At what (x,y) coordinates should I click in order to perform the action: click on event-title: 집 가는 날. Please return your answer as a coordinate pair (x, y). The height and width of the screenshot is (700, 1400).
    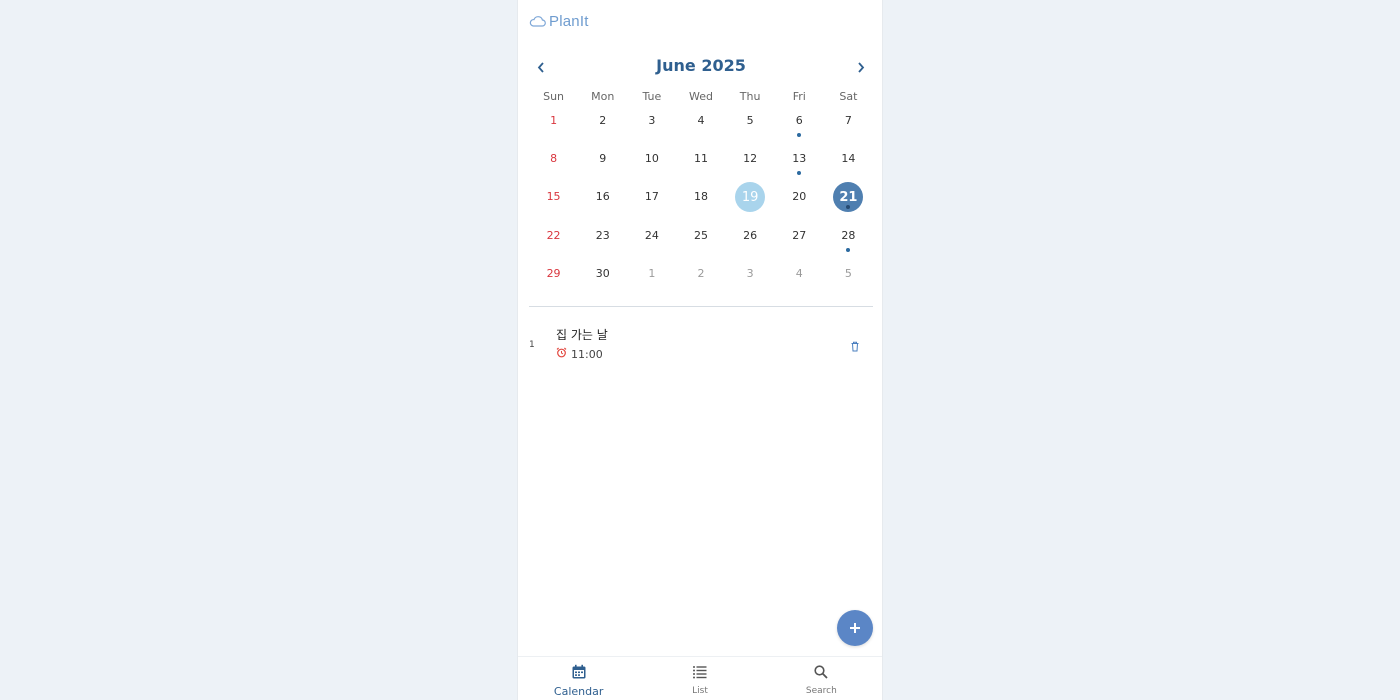
    Looking at the image, I should click on (582, 335).